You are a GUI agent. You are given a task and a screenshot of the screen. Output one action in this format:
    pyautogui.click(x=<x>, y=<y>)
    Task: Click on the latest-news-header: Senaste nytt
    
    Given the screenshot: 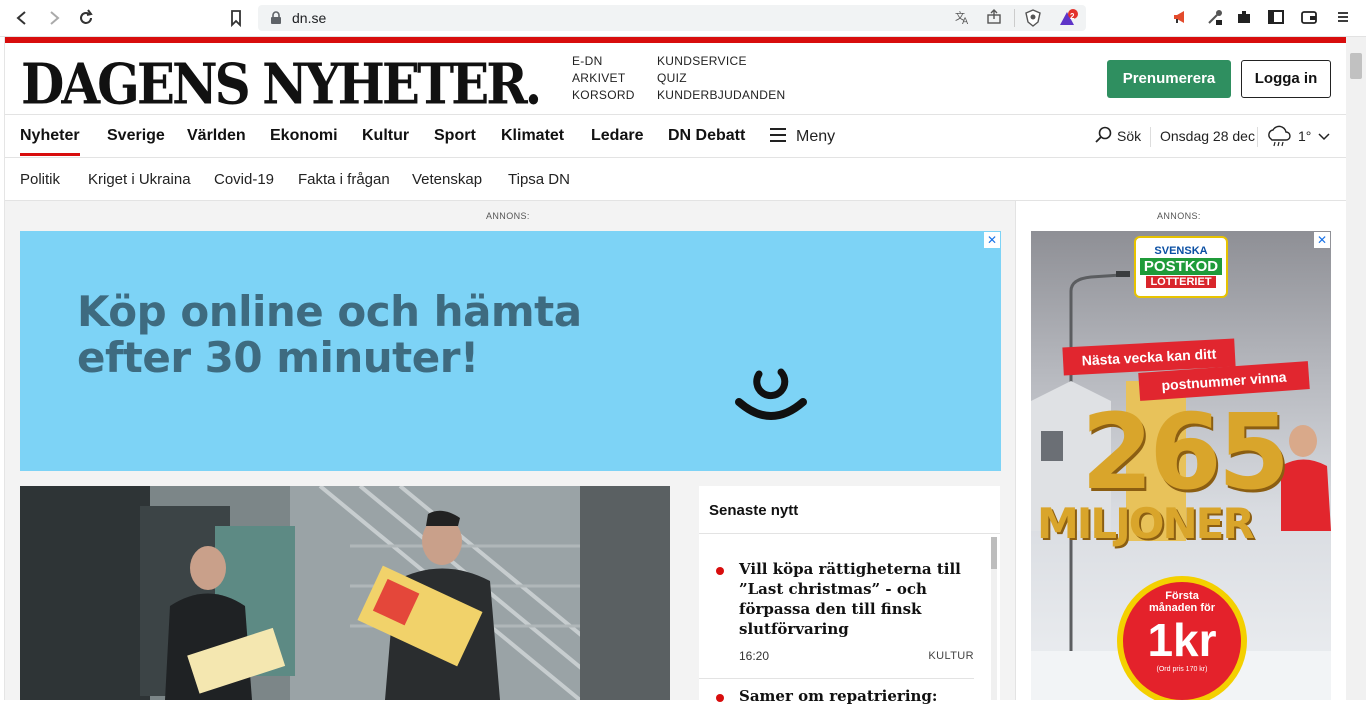 What is the action you would take?
    pyautogui.click(x=849, y=510)
    